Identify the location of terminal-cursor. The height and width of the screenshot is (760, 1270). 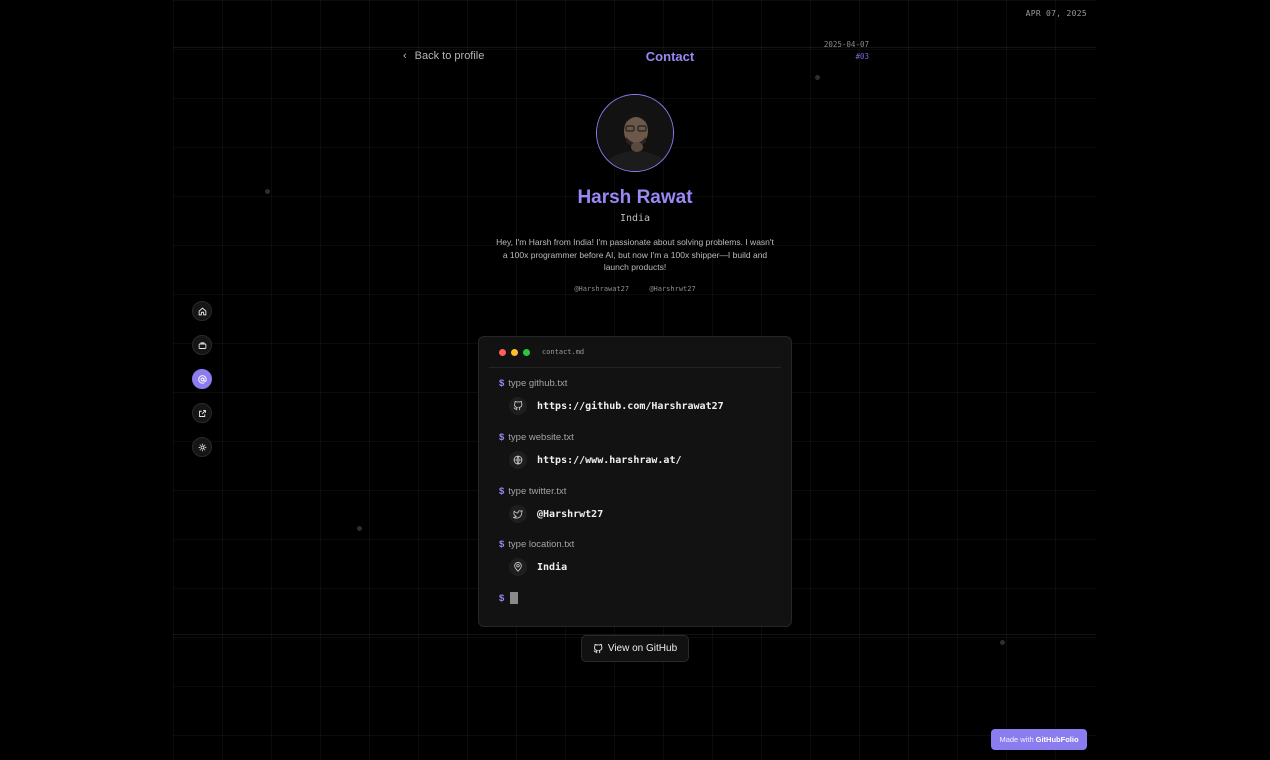
(514, 598).